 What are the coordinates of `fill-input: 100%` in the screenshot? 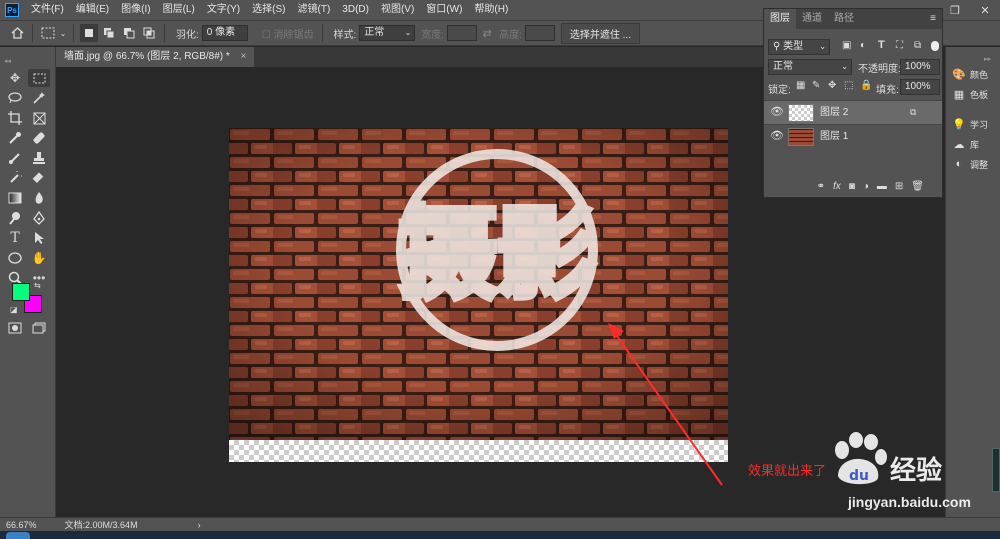 It's located at (920, 87).